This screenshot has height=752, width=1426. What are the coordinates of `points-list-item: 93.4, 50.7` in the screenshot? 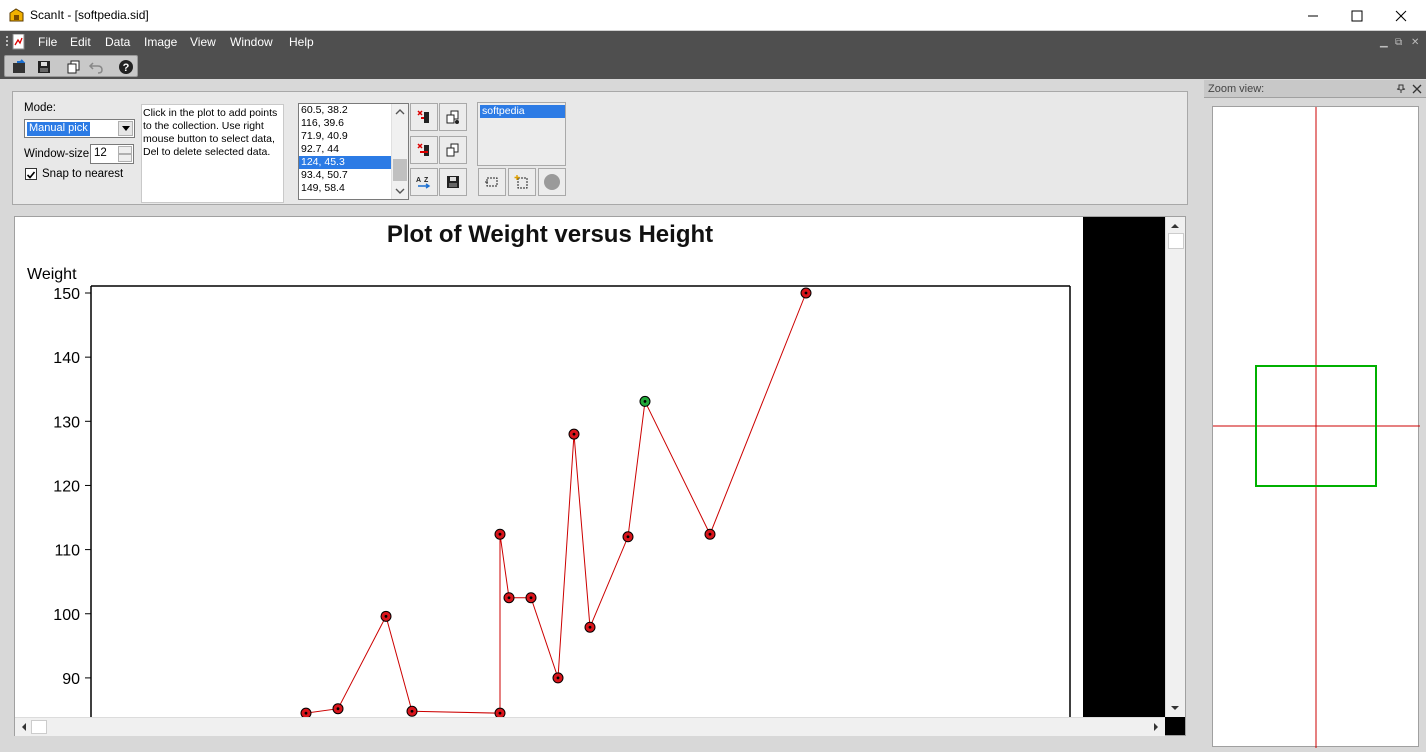 It's located at (345, 175).